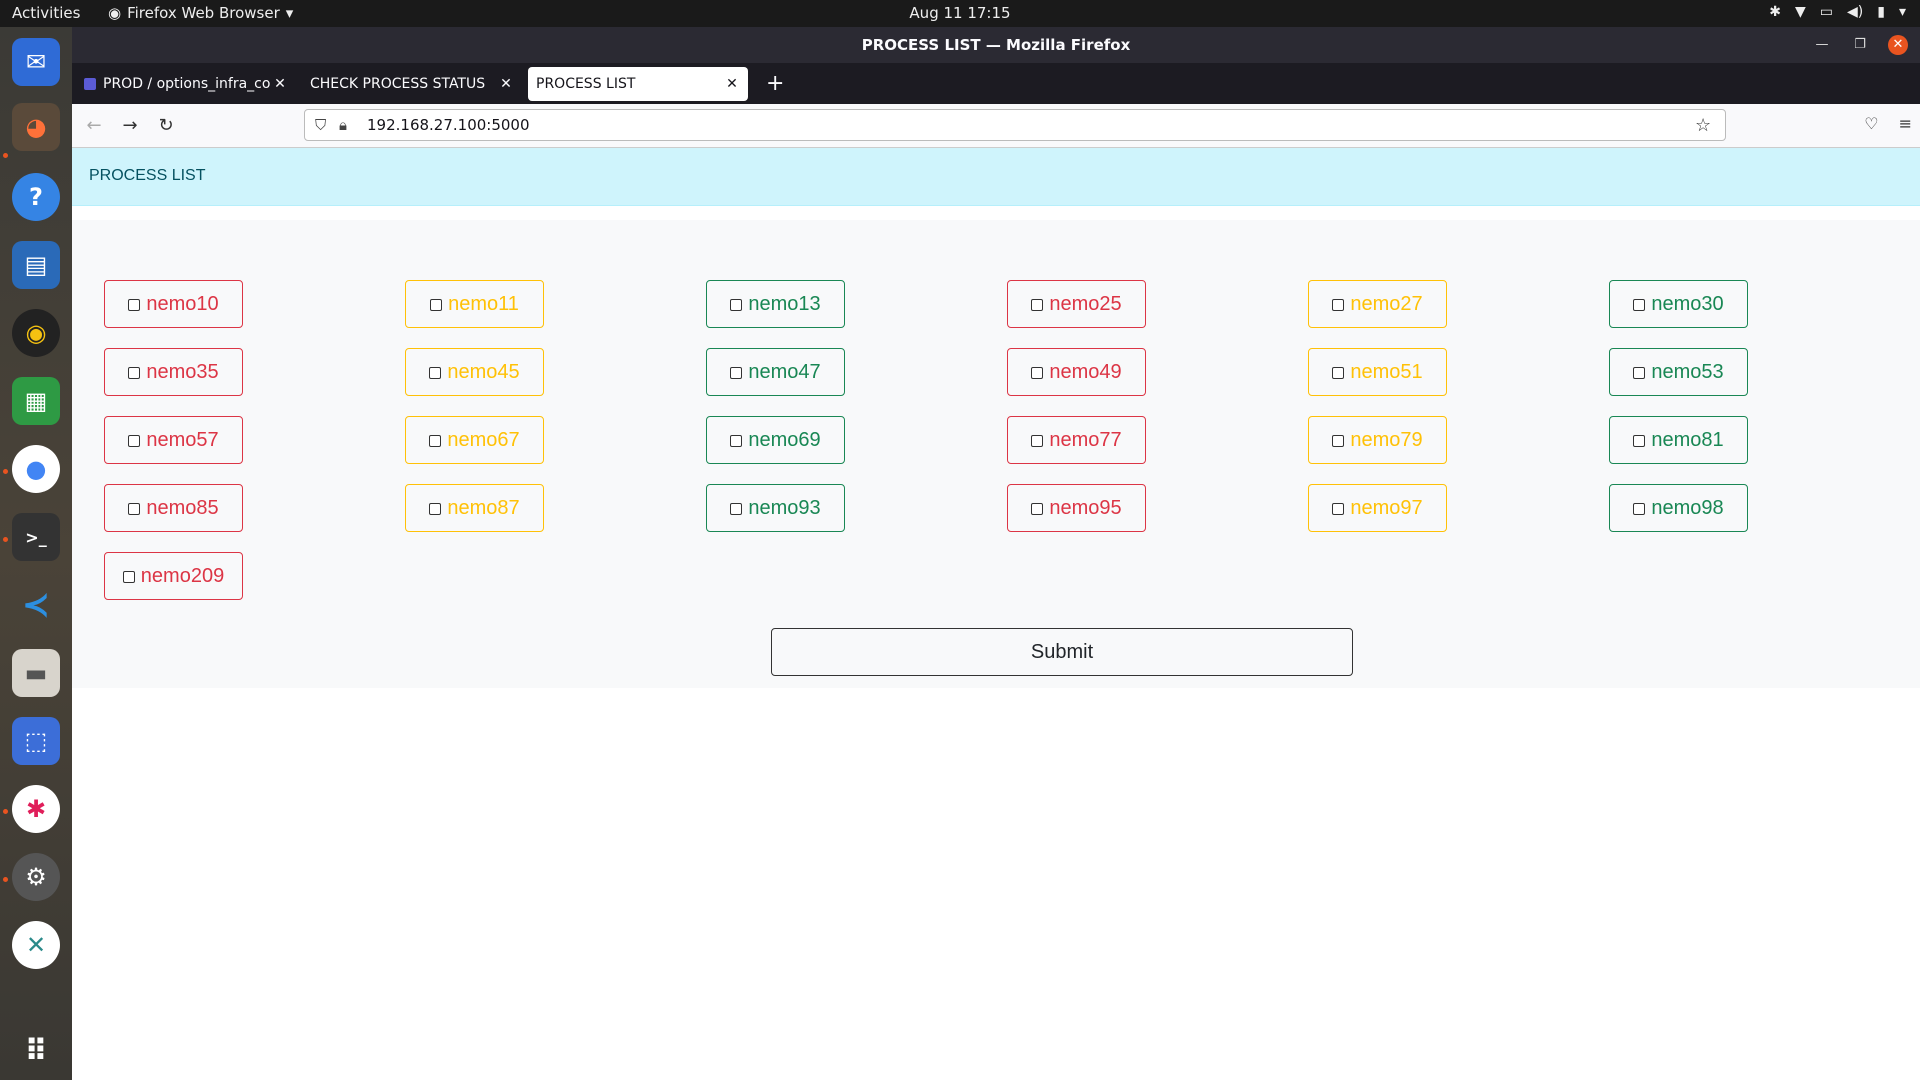 The height and width of the screenshot is (1080, 1920). I want to click on vscode-icon: ≺, so click(36, 605).